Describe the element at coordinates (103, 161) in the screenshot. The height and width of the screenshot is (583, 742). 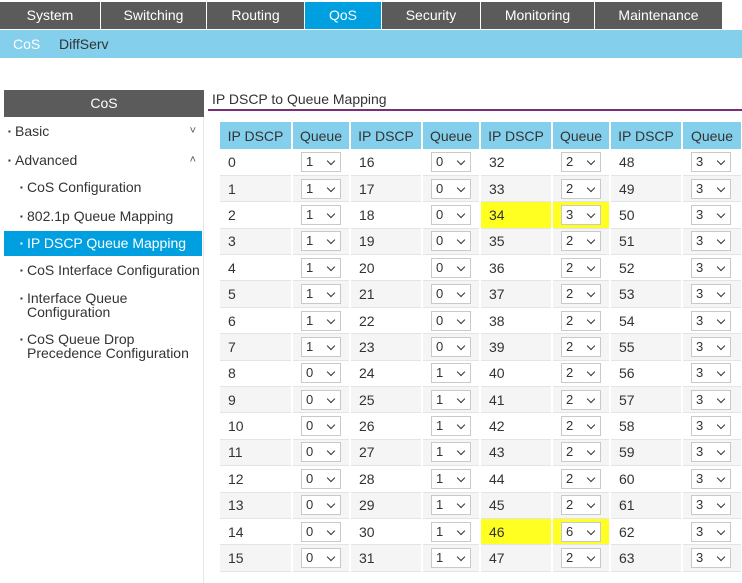
I see `sidebar-item-advanced: ▪ Advanced ˄` at that location.